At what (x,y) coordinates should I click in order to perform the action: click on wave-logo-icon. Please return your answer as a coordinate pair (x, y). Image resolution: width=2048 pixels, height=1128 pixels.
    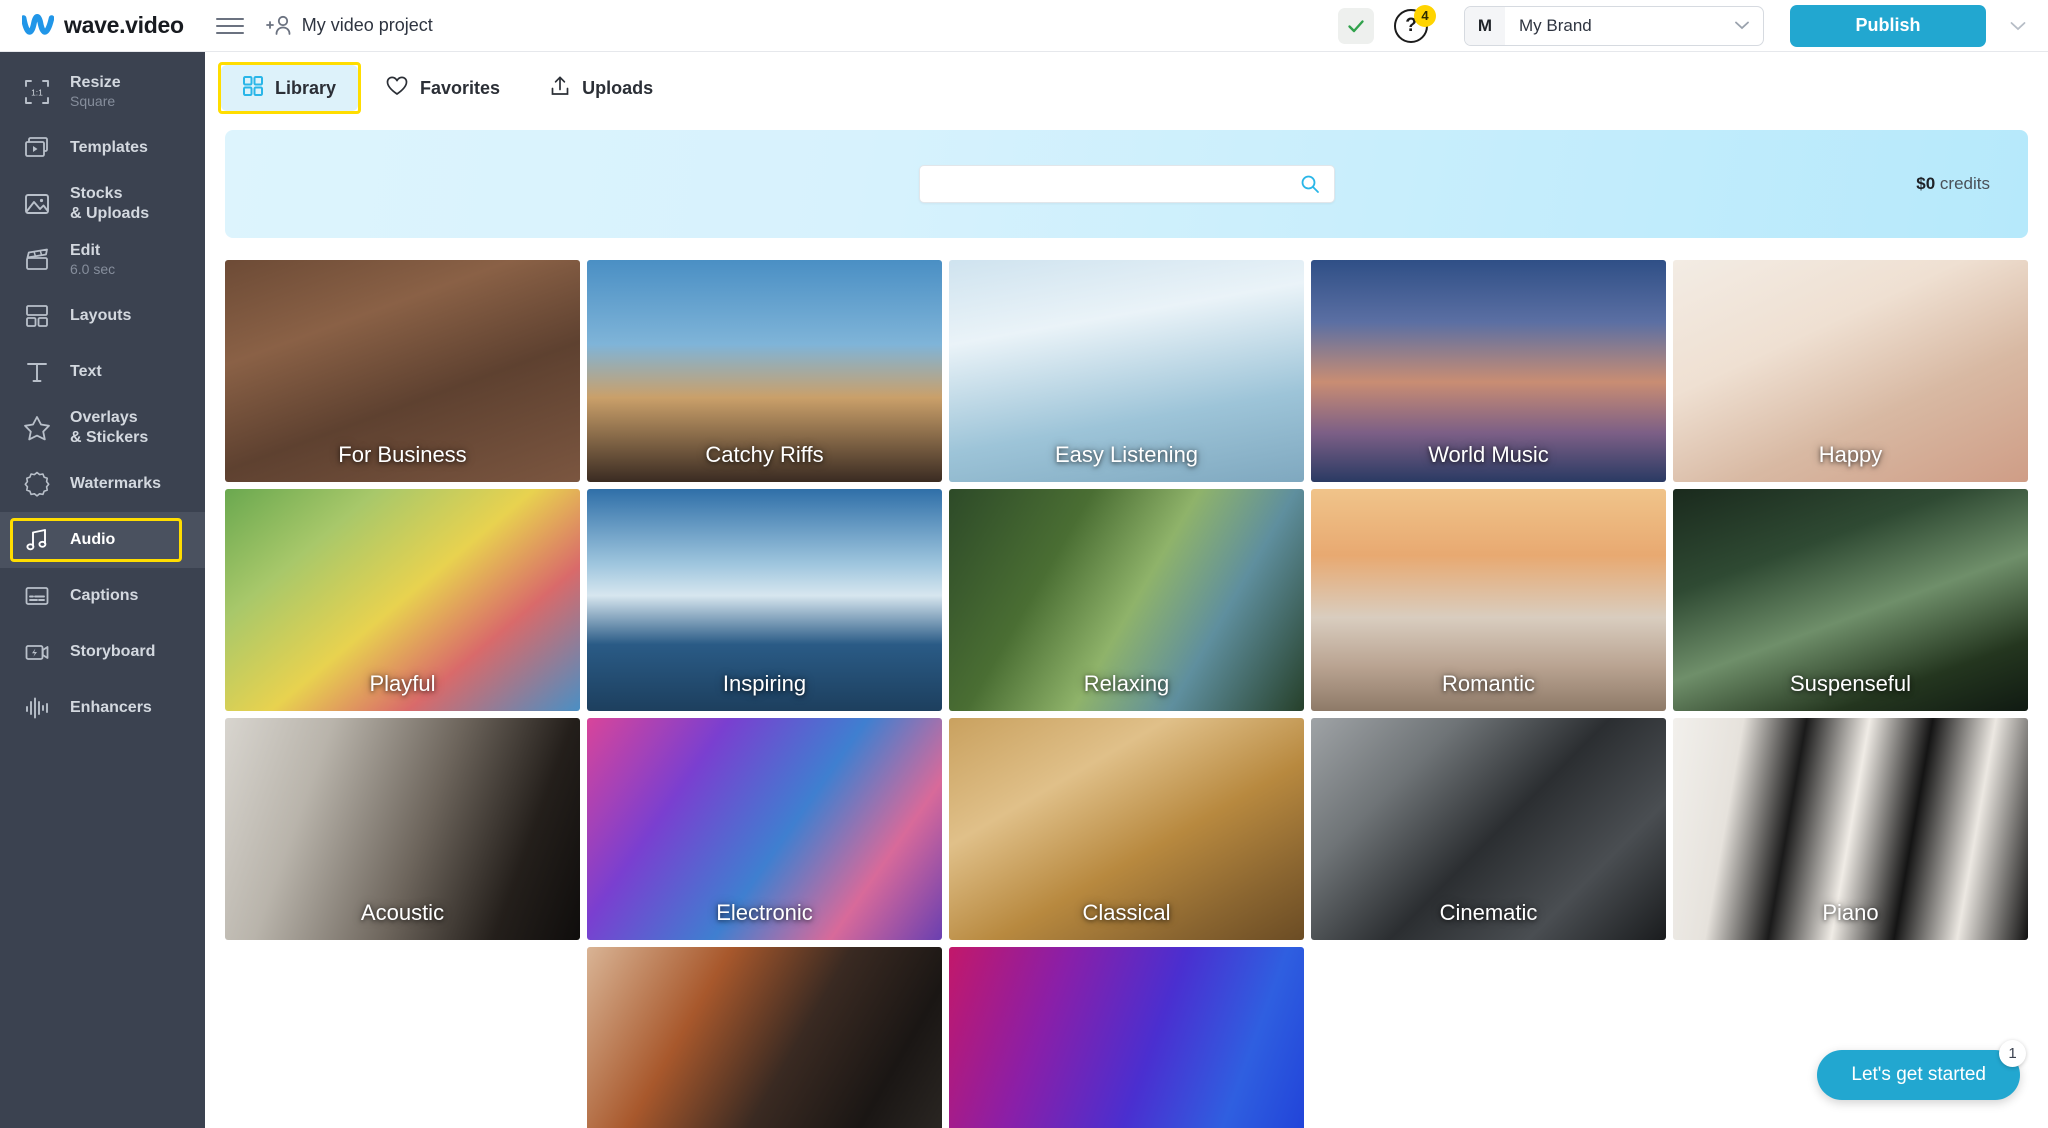
    Looking at the image, I should click on (38, 24).